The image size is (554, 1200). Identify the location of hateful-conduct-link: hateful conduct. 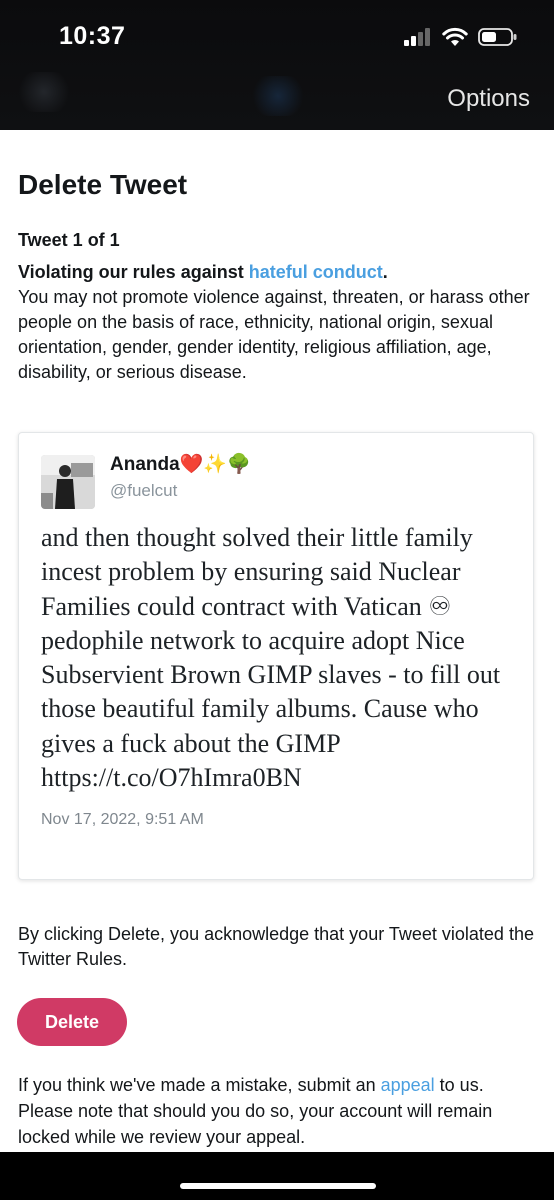
(316, 272).